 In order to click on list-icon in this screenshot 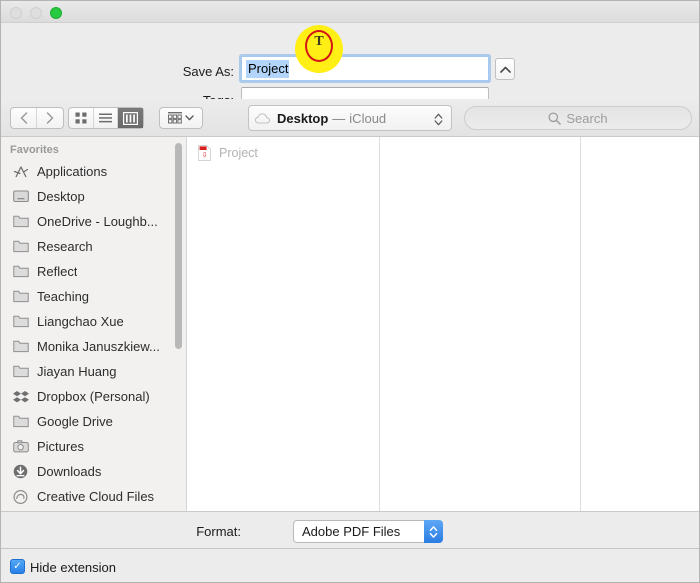, I will do `click(105, 117)`.